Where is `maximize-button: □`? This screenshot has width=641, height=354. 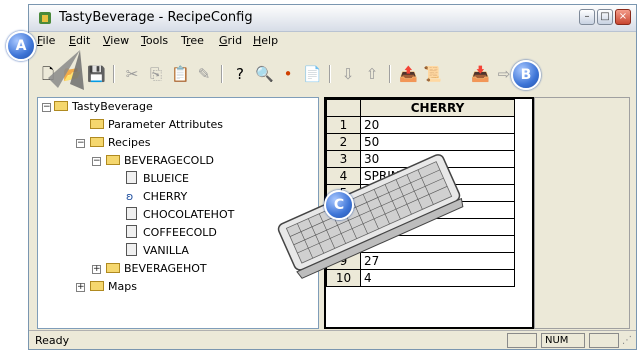
maximize-button: □ is located at coordinates (605, 17).